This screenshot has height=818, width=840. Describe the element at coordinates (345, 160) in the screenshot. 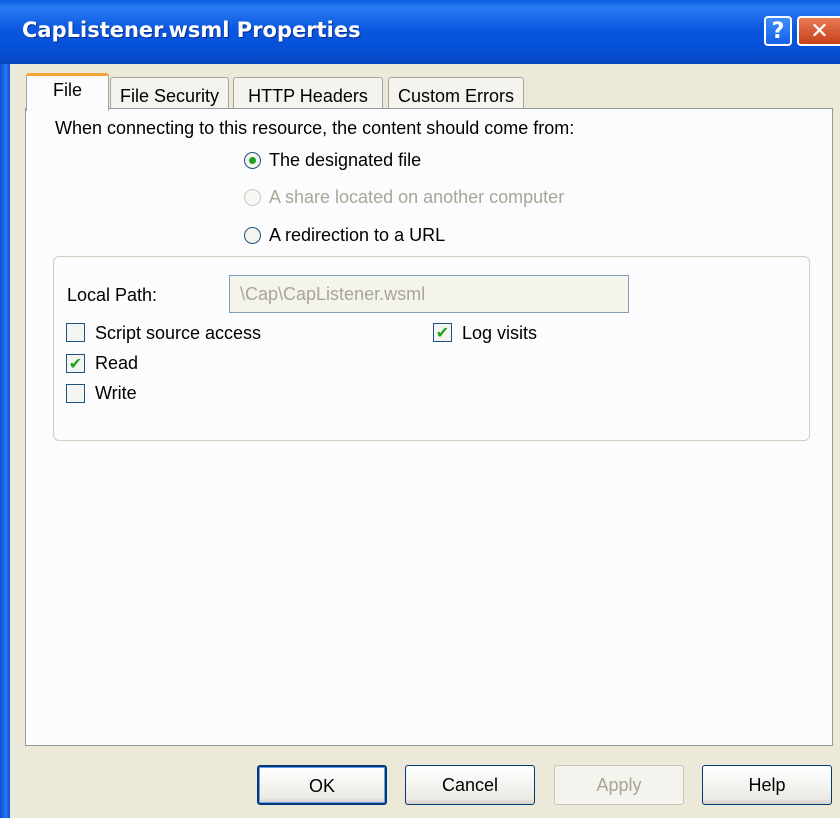

I see `radio-designated-file-label: The designated file` at that location.